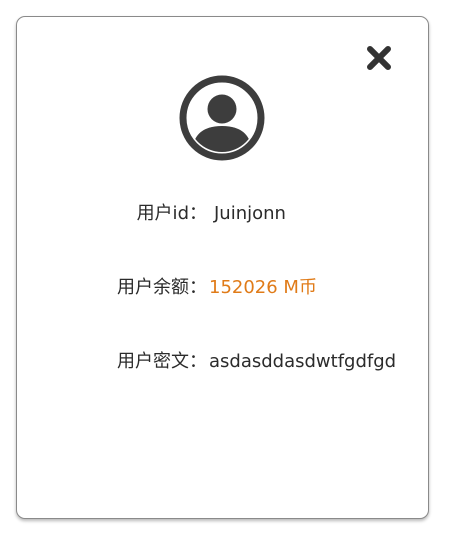 This screenshot has height=552, width=461. What do you see at coordinates (250, 213) in the screenshot?
I see `user-id-value: Juinjonn` at bounding box center [250, 213].